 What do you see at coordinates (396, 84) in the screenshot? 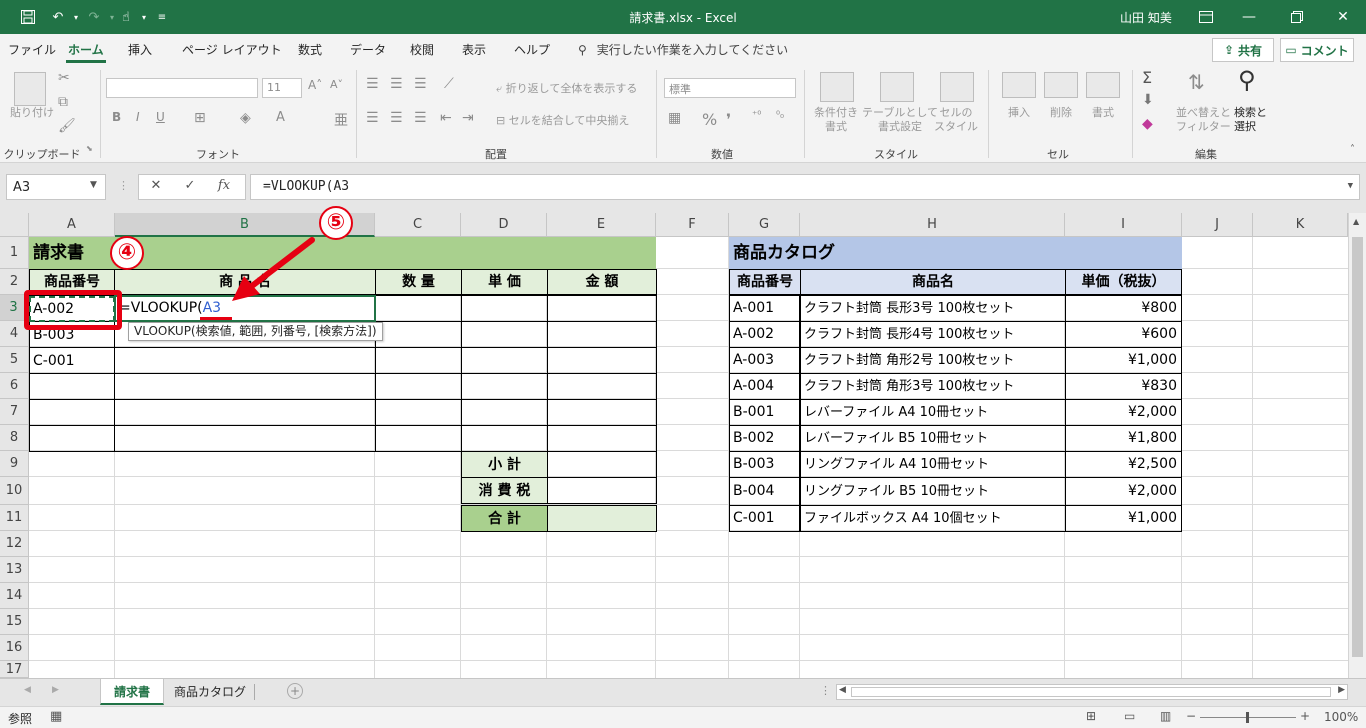
I see `align-middle-icon: ☰` at bounding box center [396, 84].